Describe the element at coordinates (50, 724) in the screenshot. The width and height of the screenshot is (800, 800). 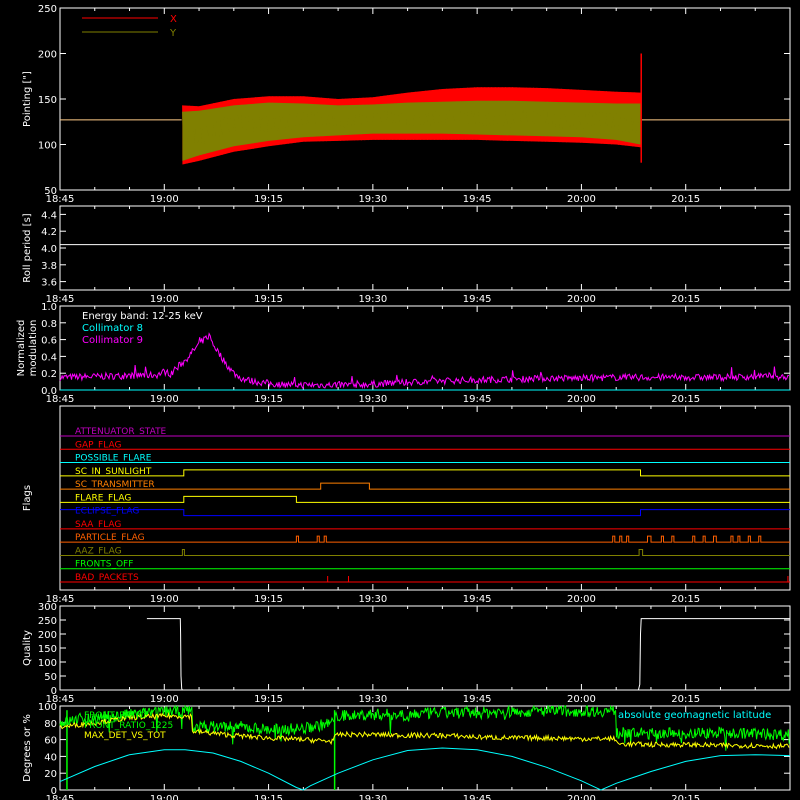
I see `y-tick-label: 80` at that location.